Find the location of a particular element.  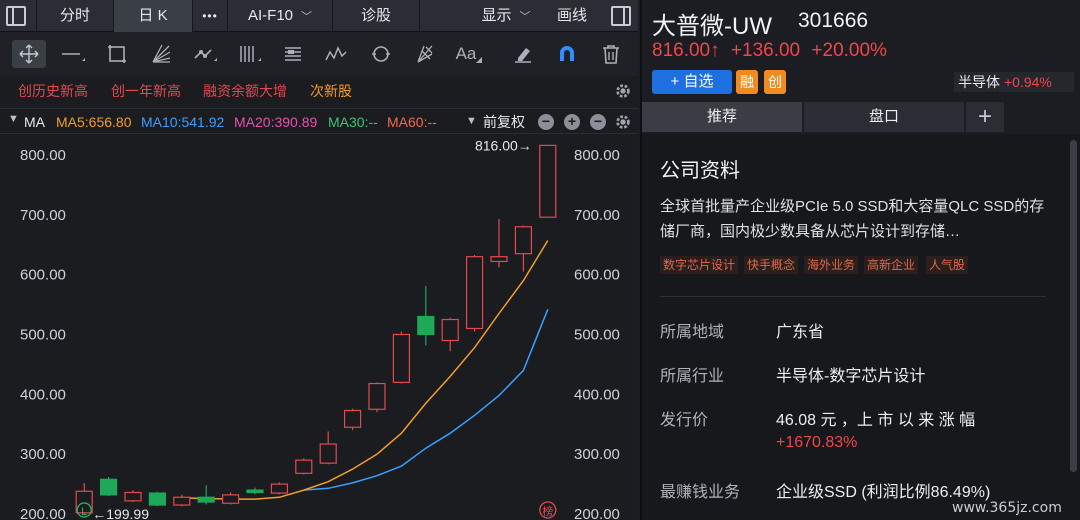

scrollbar is located at coordinates (1073, 306).